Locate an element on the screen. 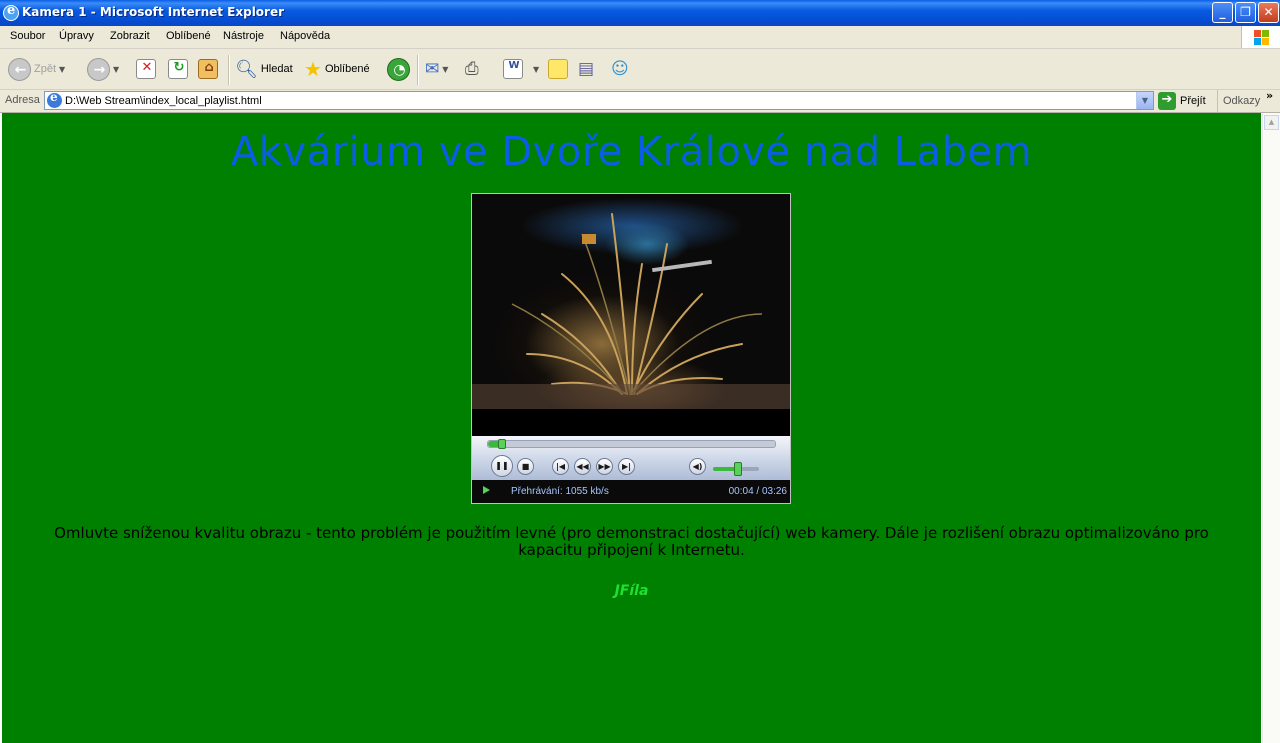 Image resolution: width=1280 pixels, height=743 pixels. pause-button: ❚❚ is located at coordinates (502, 466).